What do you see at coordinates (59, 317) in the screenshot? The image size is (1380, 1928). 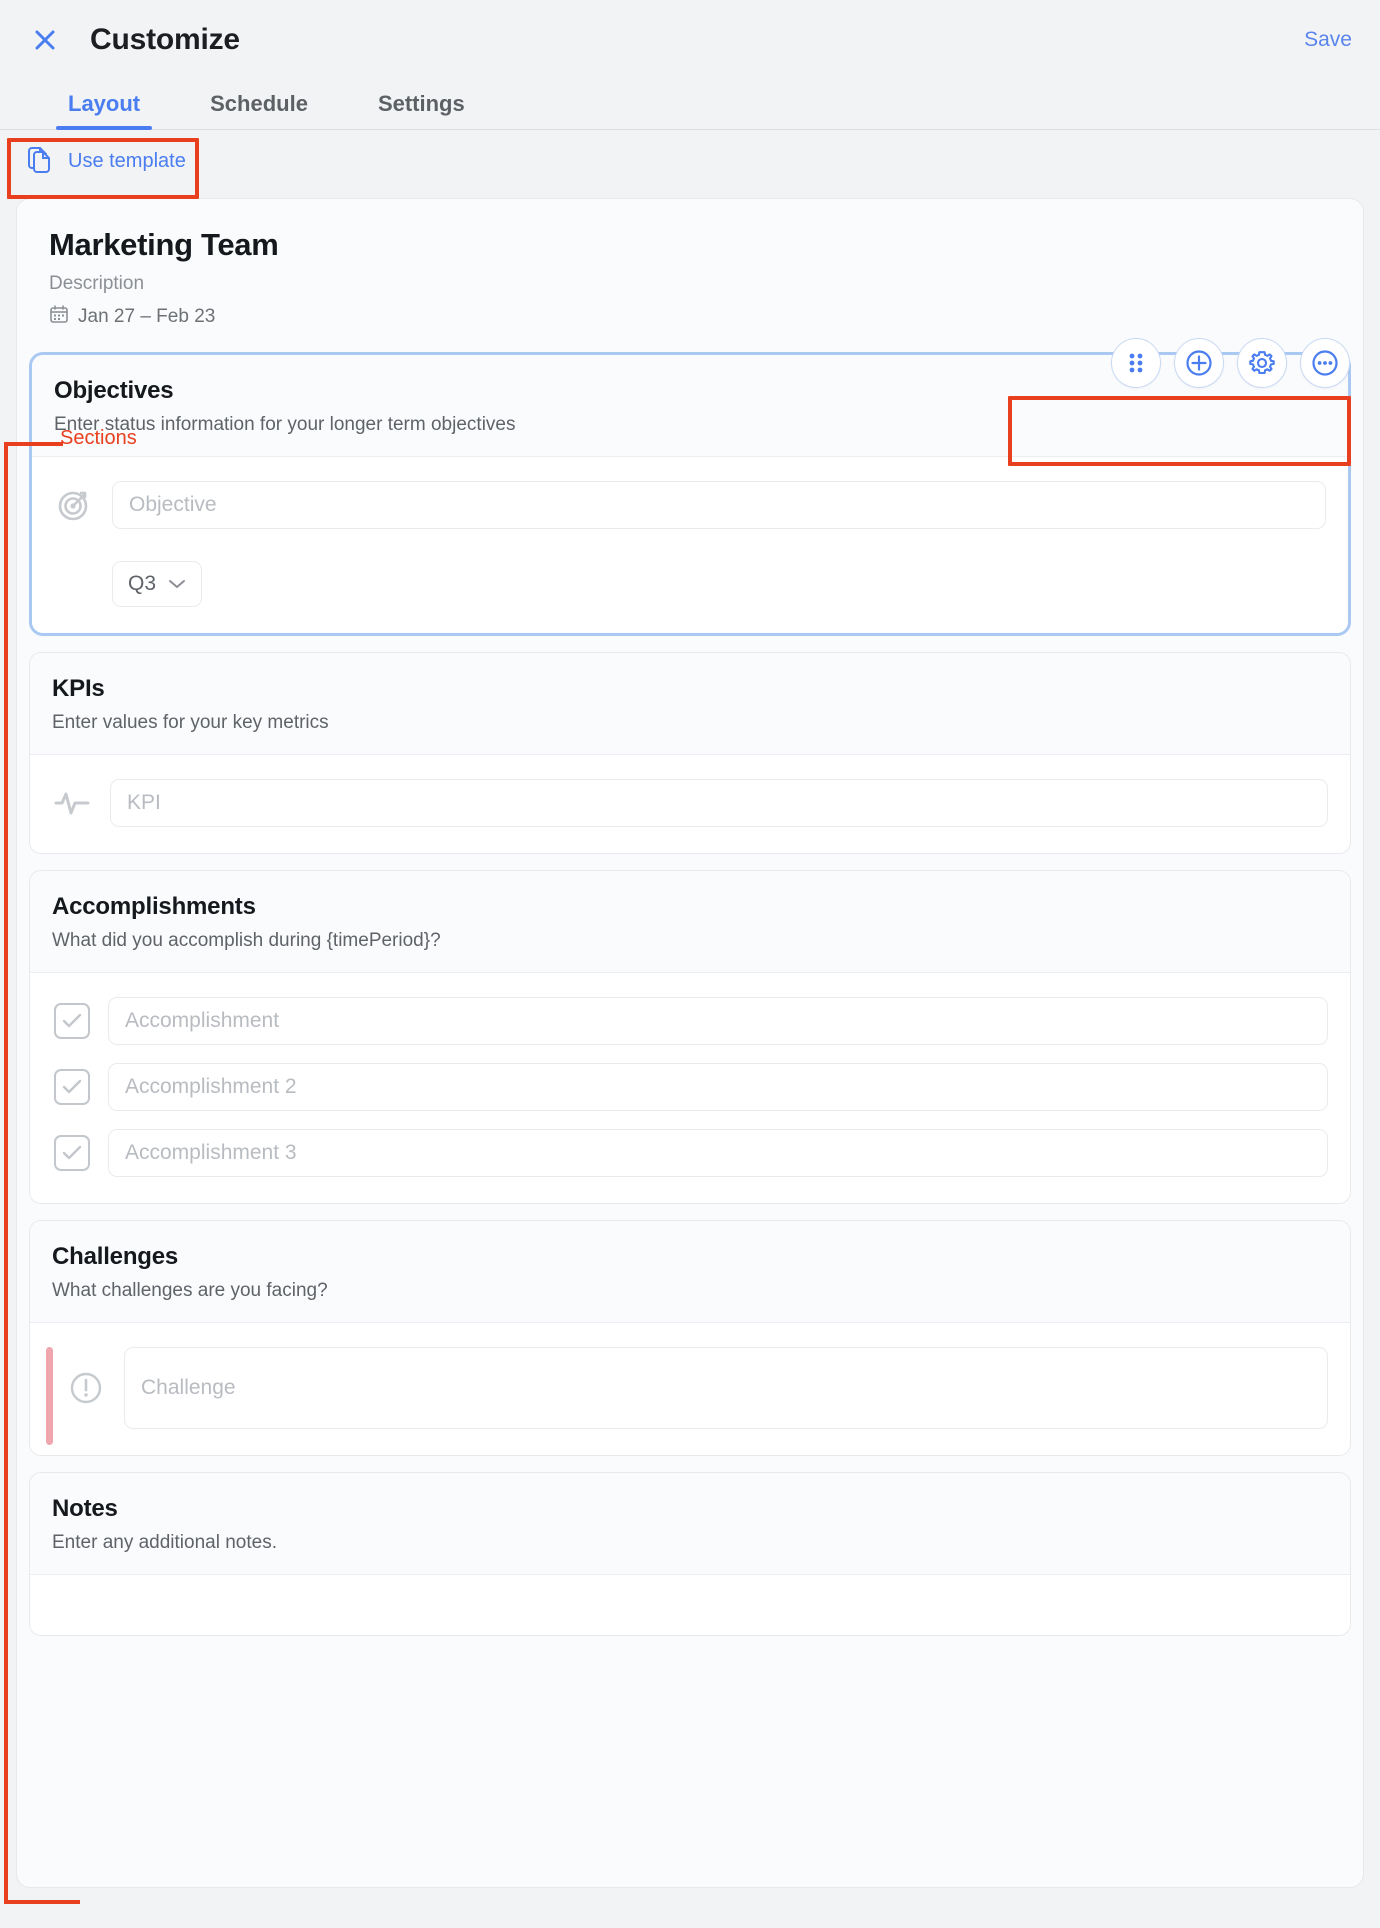 I see `calendar-icon` at bounding box center [59, 317].